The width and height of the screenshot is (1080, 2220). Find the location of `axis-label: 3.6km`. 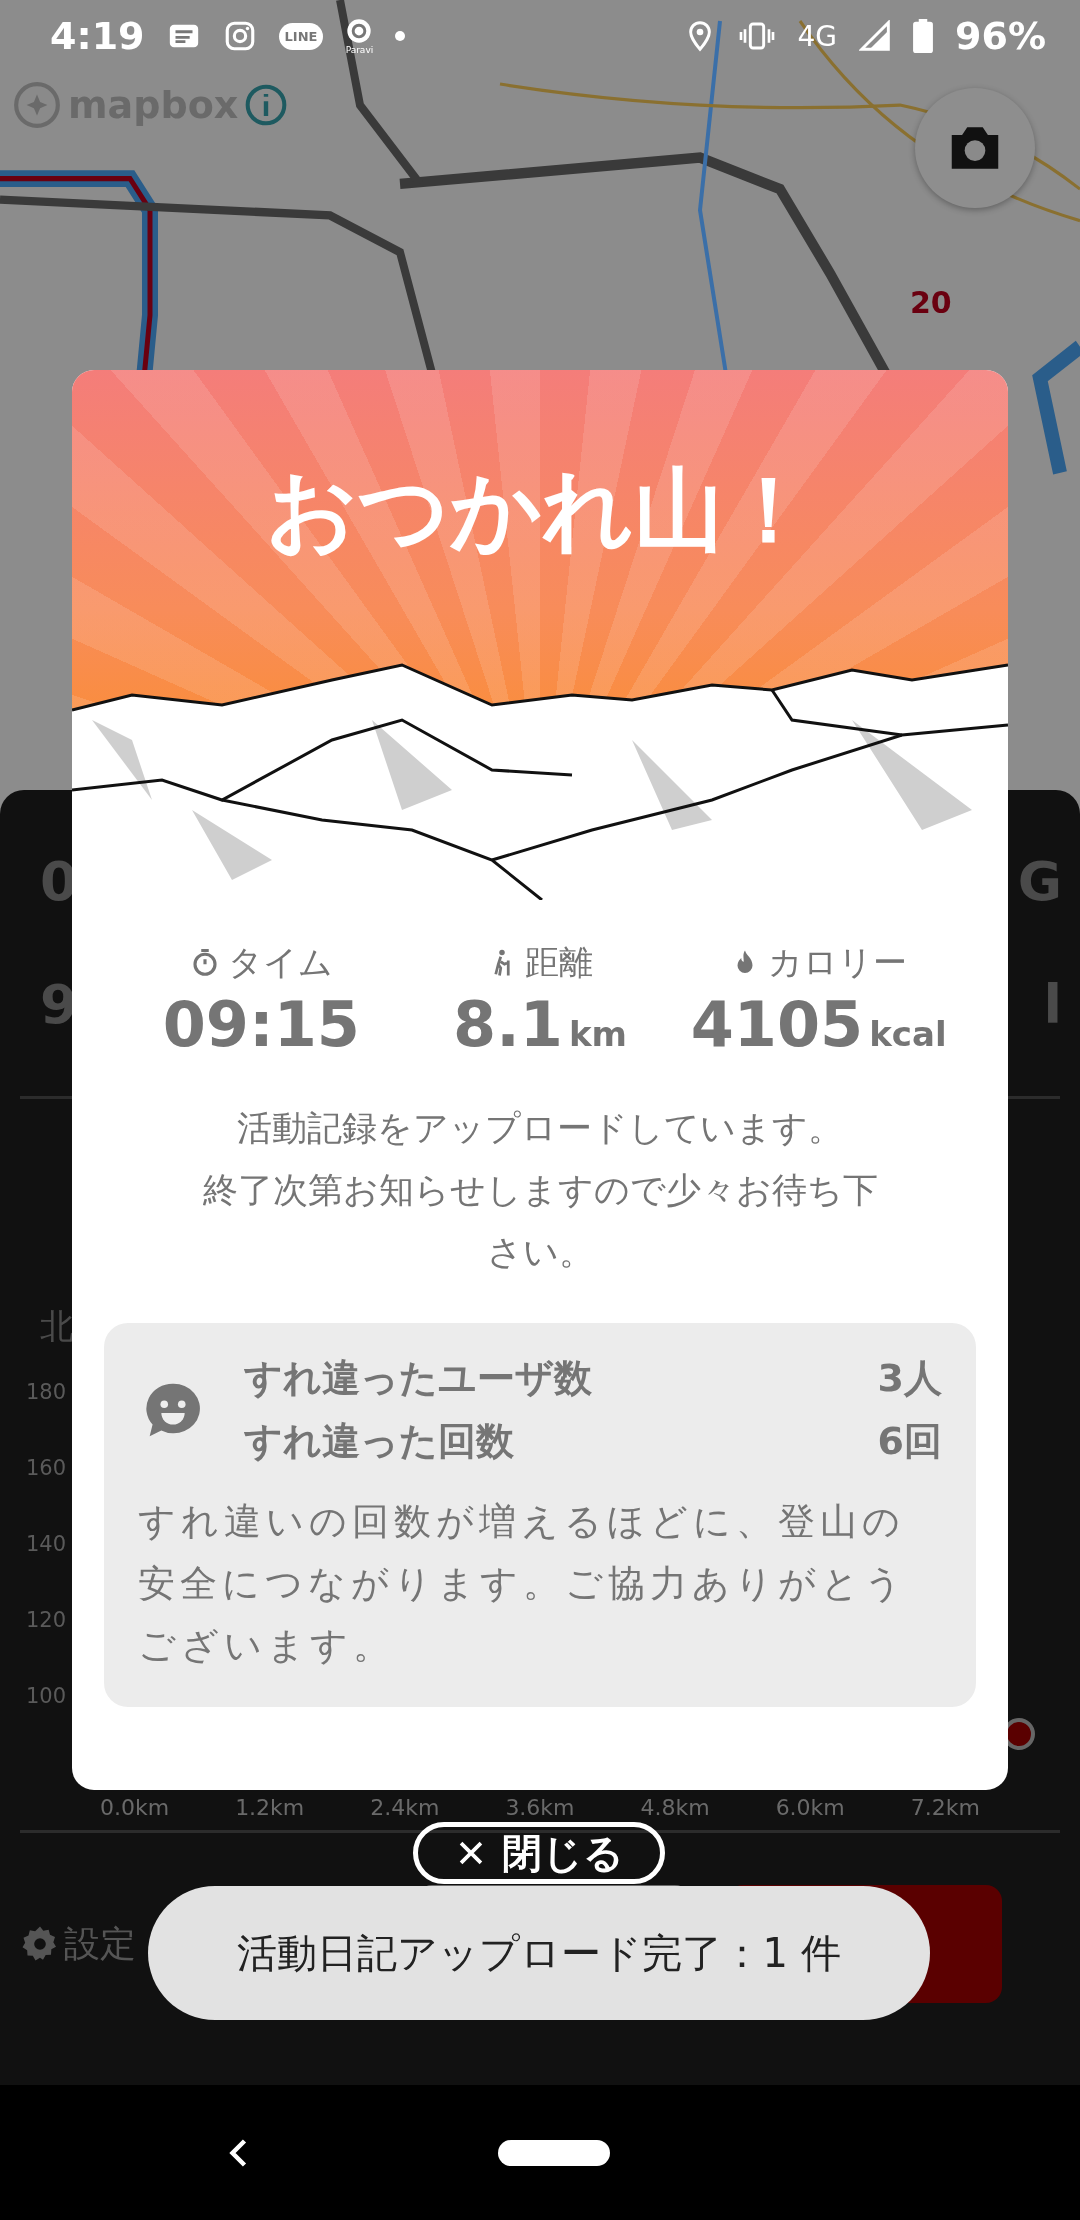

axis-label: 3.6km is located at coordinates (540, 1808).